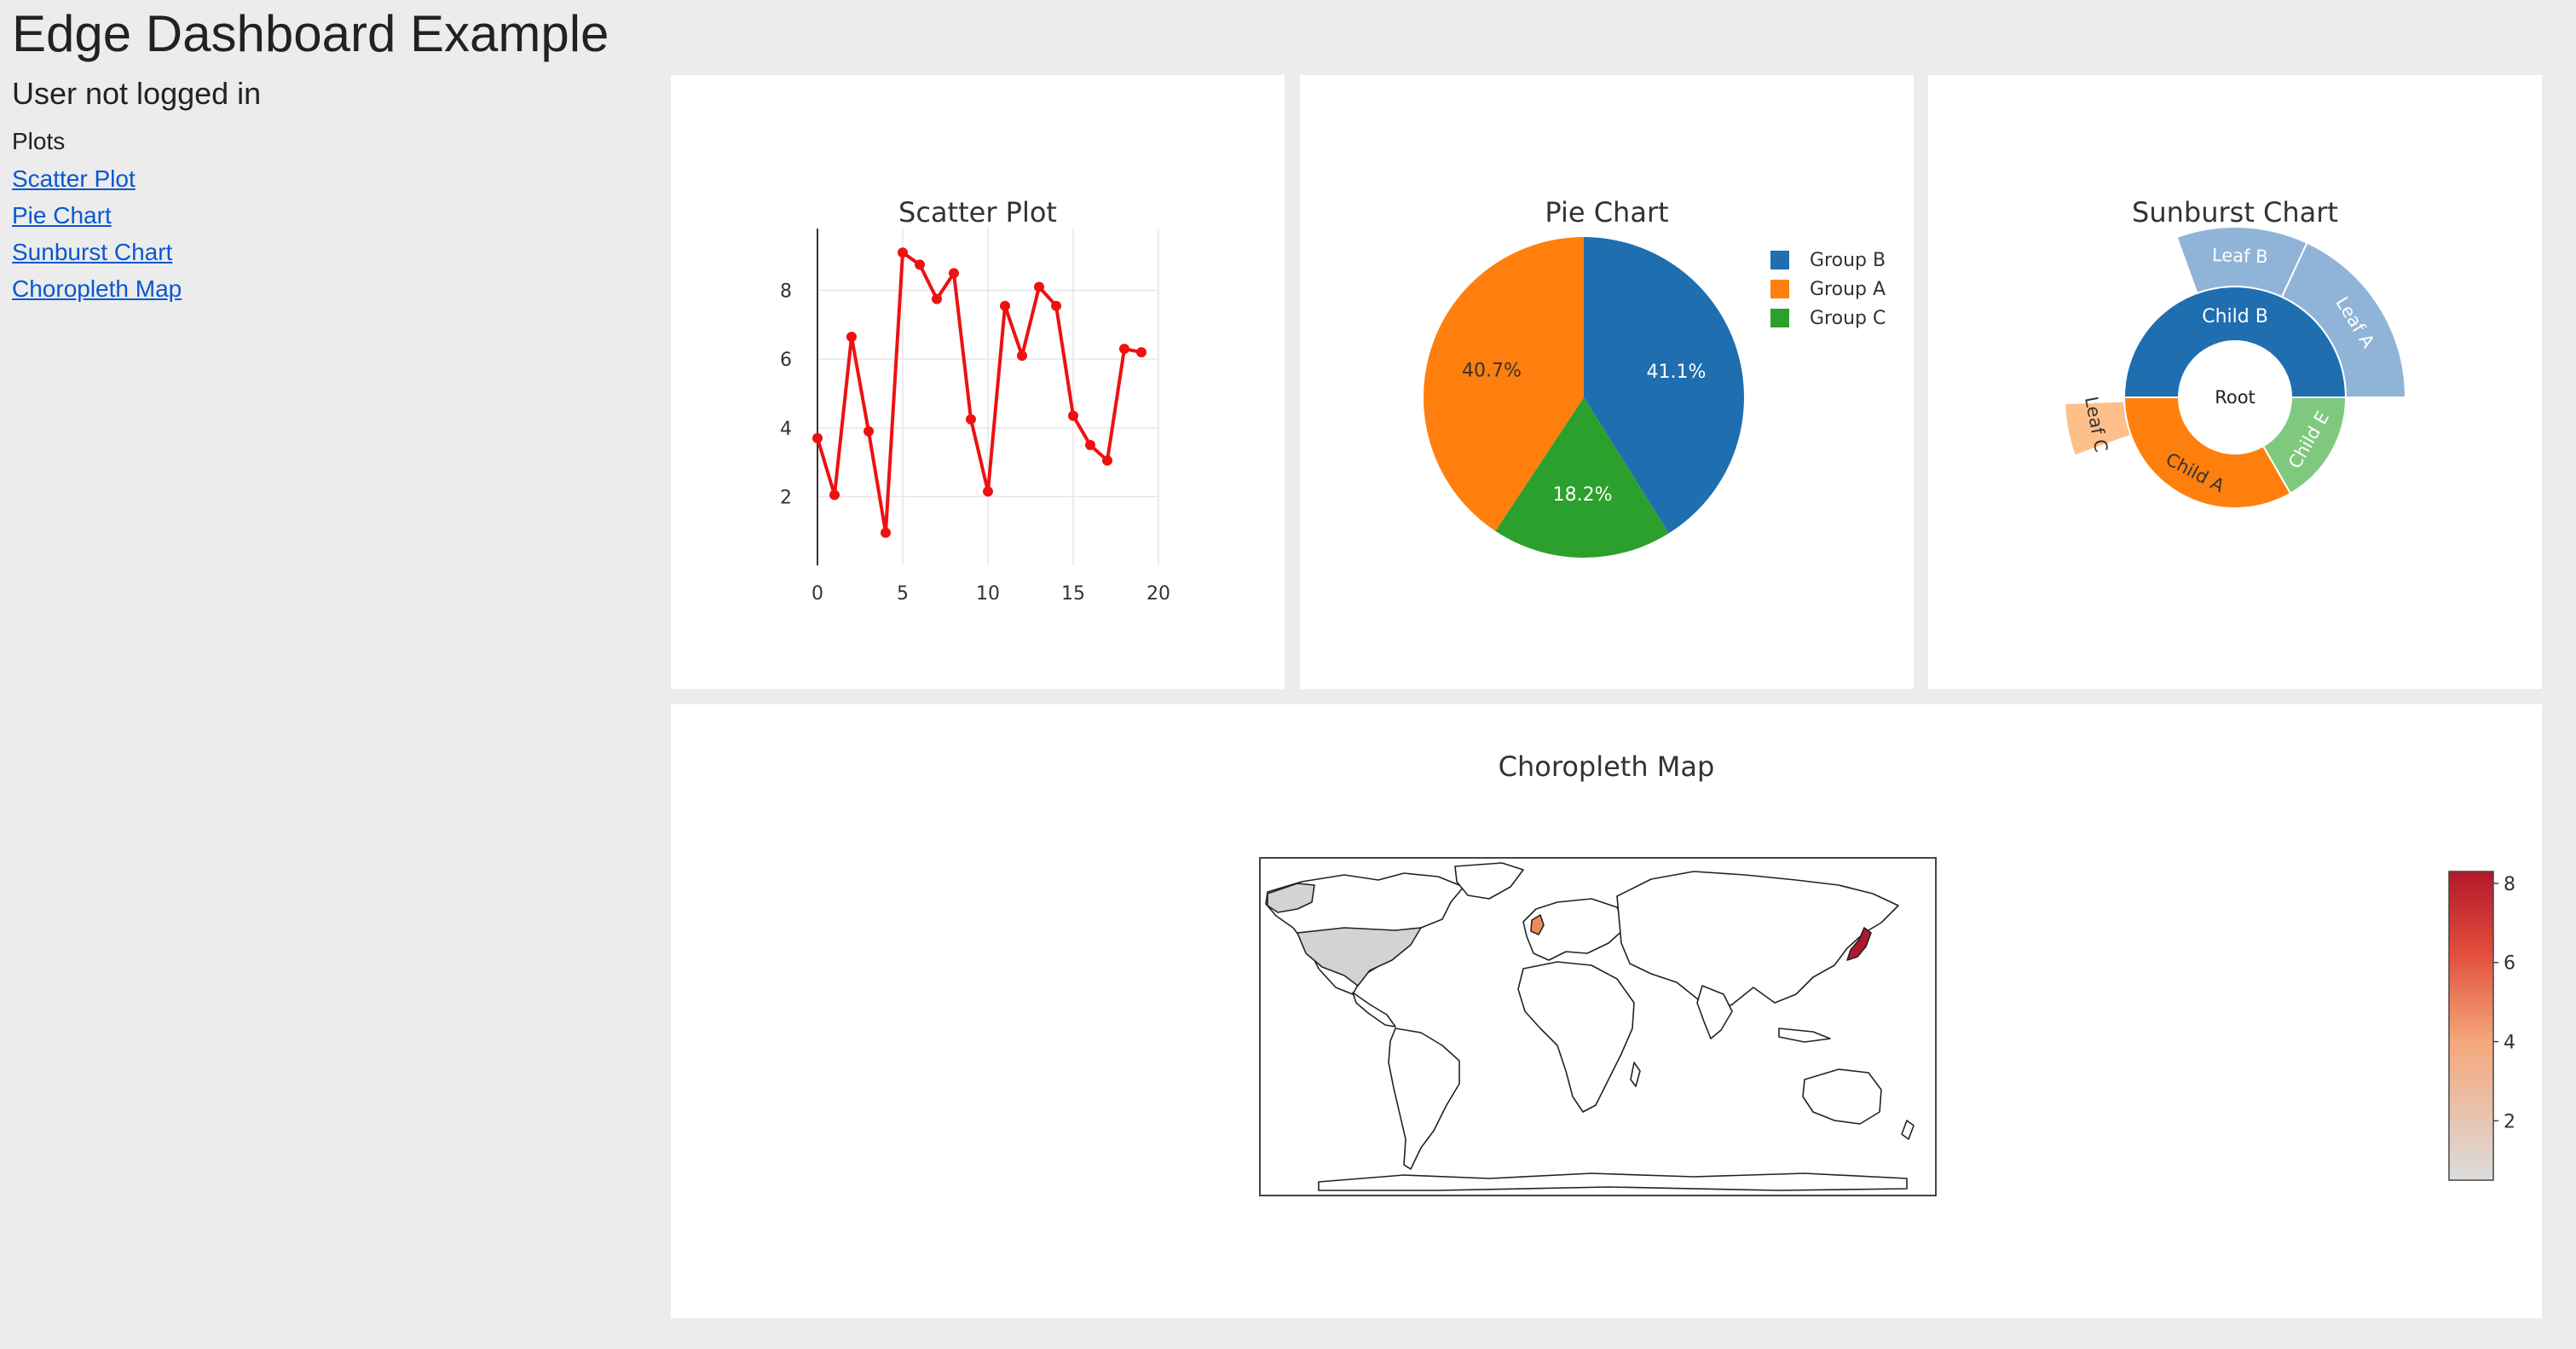 The image size is (2576, 1349). I want to click on sunburst-root-label: Root, so click(2235, 397).